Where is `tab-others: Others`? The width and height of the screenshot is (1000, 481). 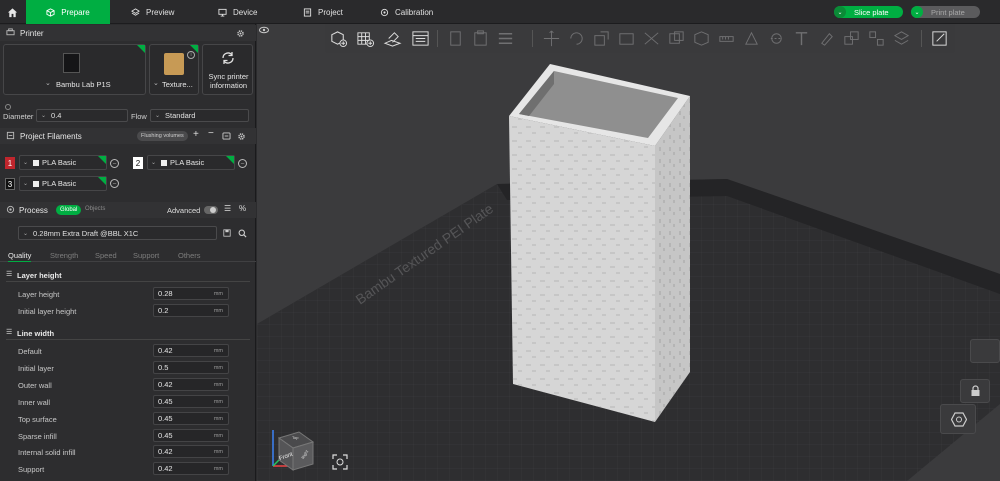
tab-others: Others is located at coordinates (189, 255).